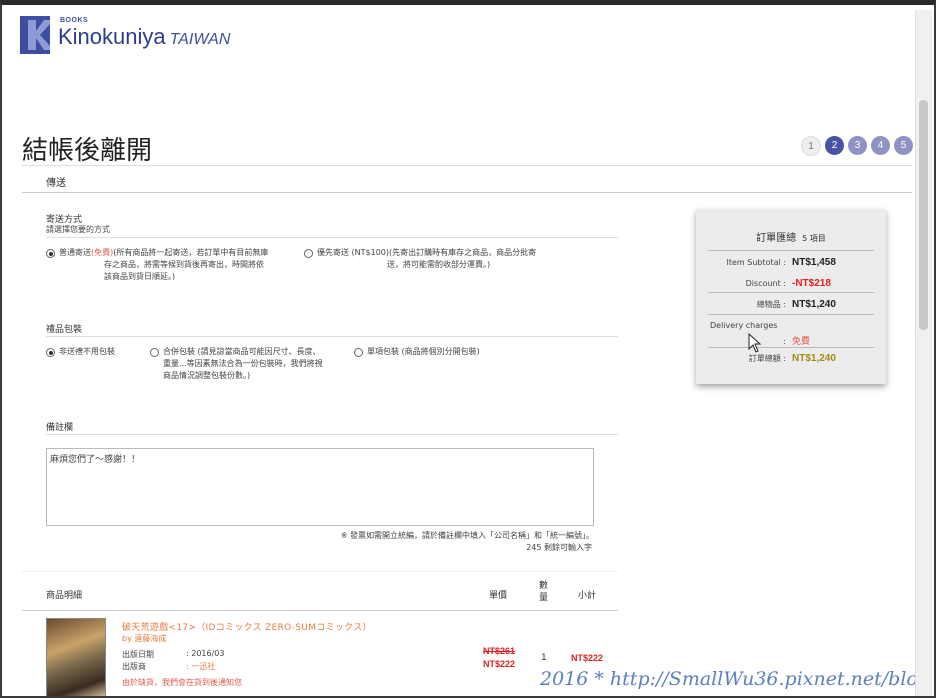  What do you see at coordinates (76, 657) in the screenshot?
I see `product-cover-image` at bounding box center [76, 657].